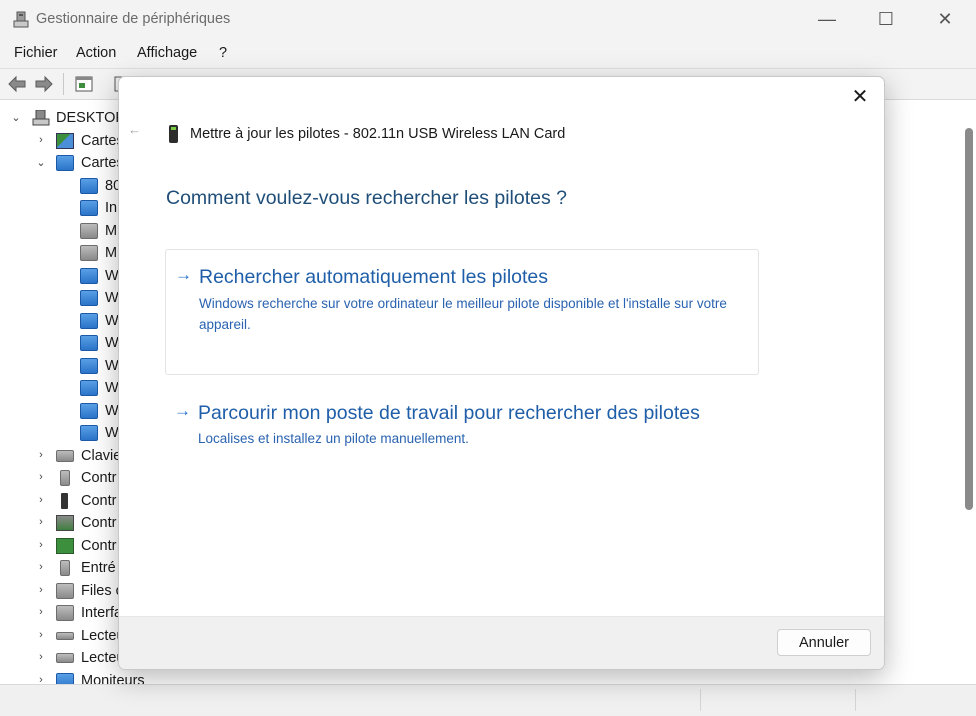 This screenshot has height=716, width=976. Describe the element at coordinates (91, 118) in the screenshot. I see `tree-root-label: DESKTOP` at that location.